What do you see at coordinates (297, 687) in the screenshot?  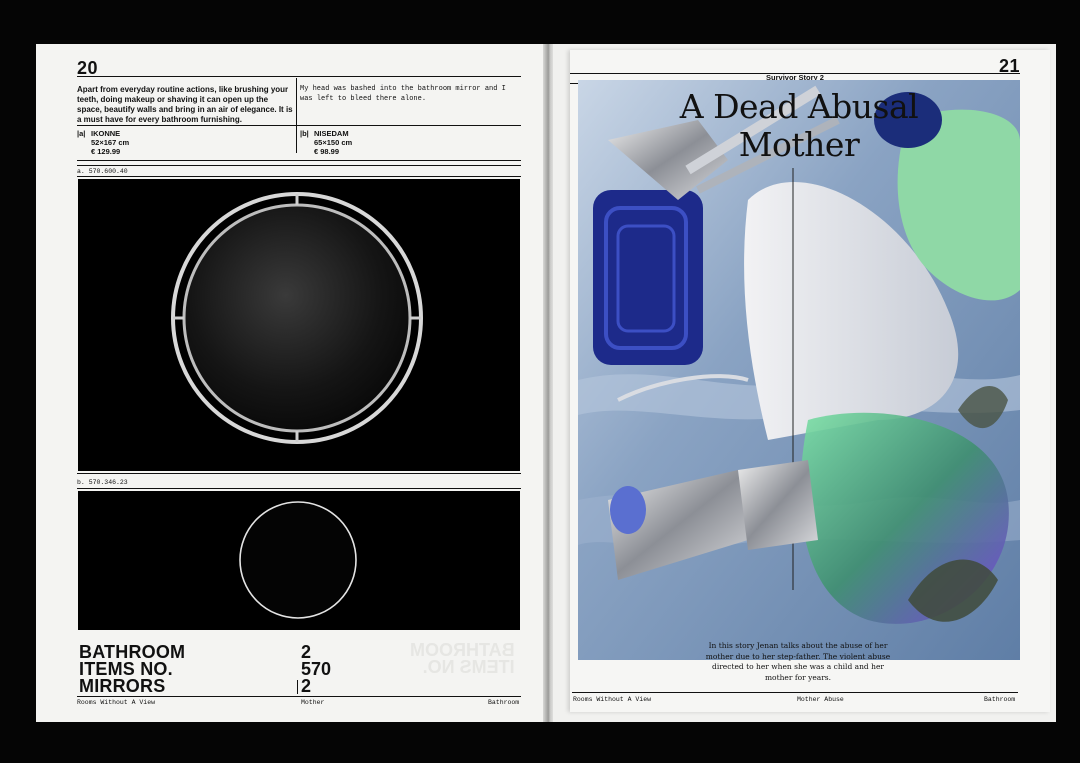 I see `number-marker` at bounding box center [297, 687].